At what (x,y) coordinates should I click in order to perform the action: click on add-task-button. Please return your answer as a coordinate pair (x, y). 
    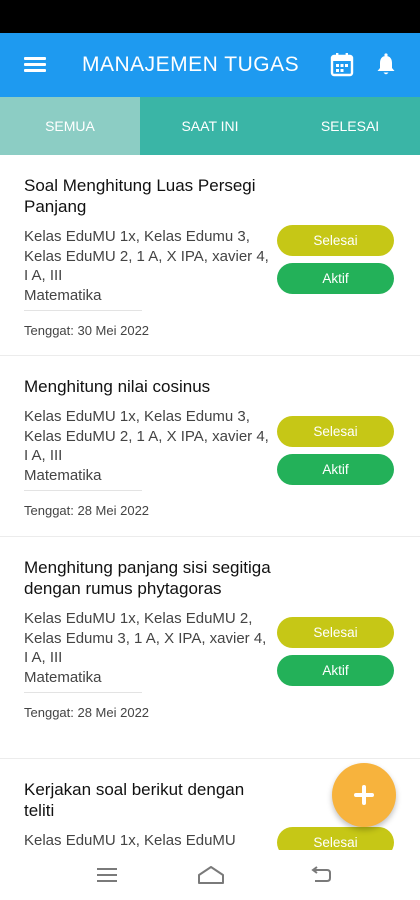
    Looking at the image, I should click on (364, 795).